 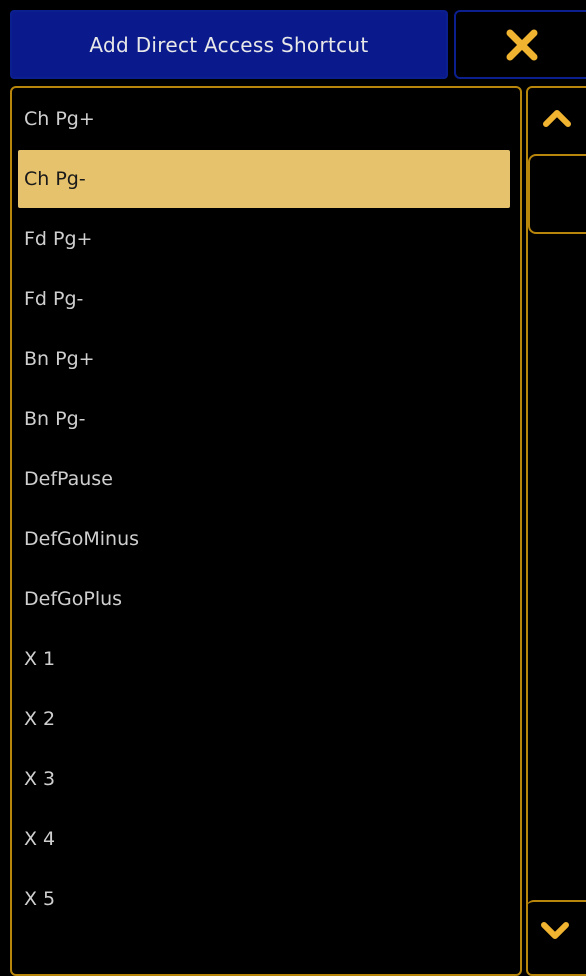 What do you see at coordinates (264, 299) in the screenshot?
I see `list-item: Fd Pg-` at bounding box center [264, 299].